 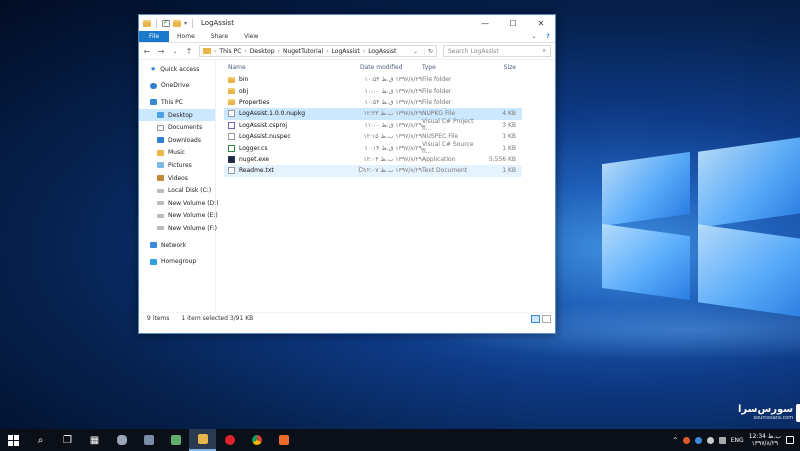 What do you see at coordinates (382, 51) in the screenshot?
I see `breadcrumb-logassist-current: LogAssist` at bounding box center [382, 51].